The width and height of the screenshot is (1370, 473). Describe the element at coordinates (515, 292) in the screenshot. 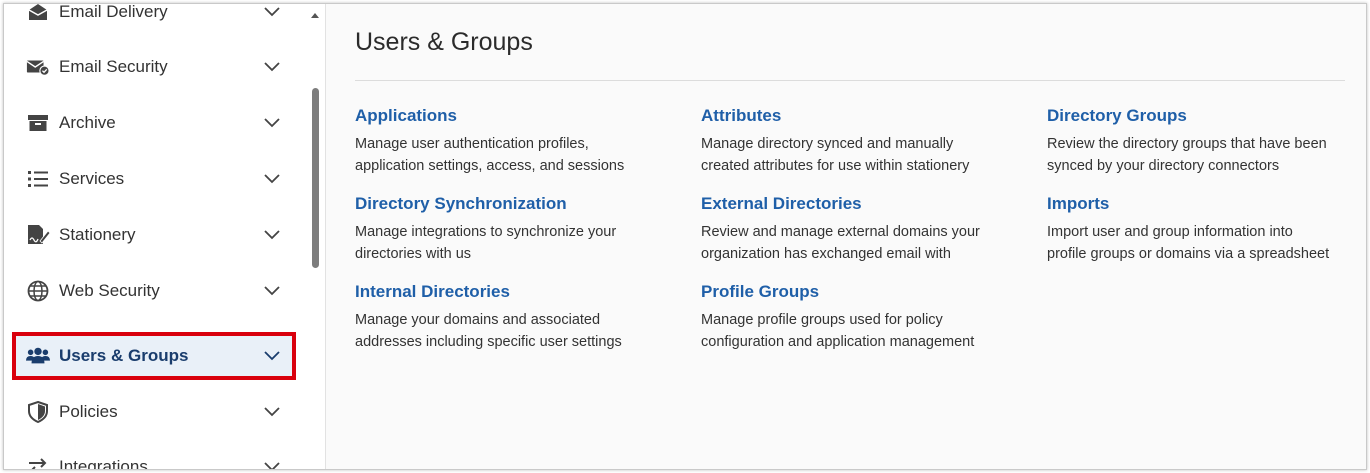

I see `internal-directories-link: Internal Directories` at that location.